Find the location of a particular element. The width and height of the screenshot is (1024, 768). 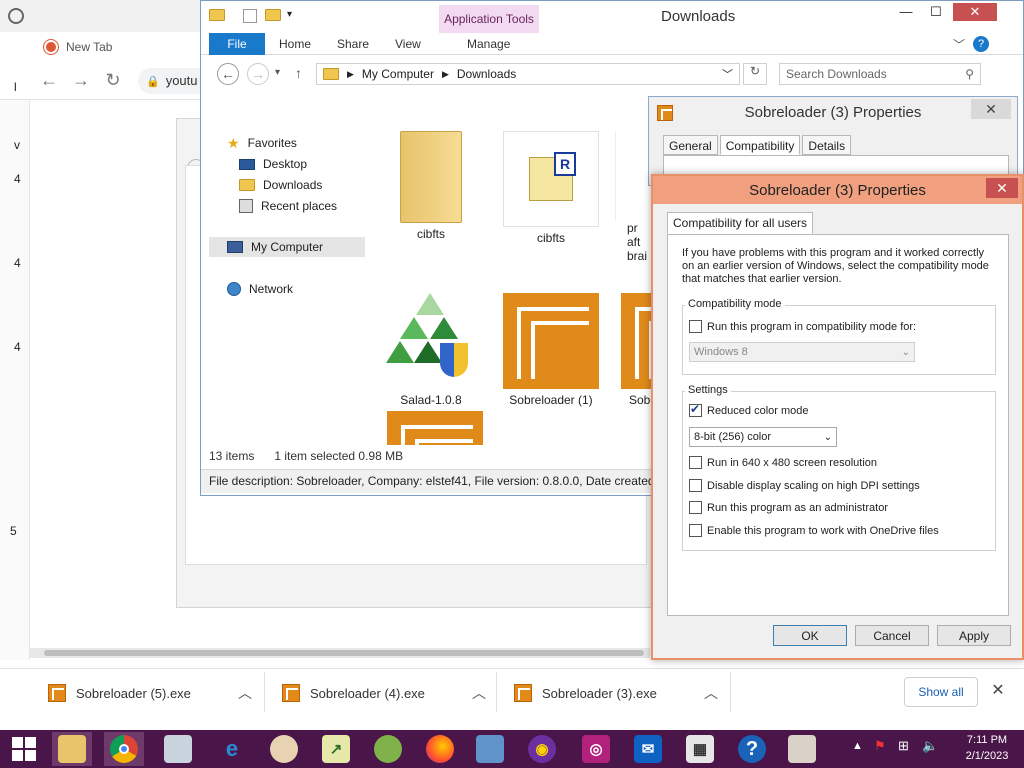

download-item: Sobreloader (3).exe ︿ is located at coordinates (616, 693).